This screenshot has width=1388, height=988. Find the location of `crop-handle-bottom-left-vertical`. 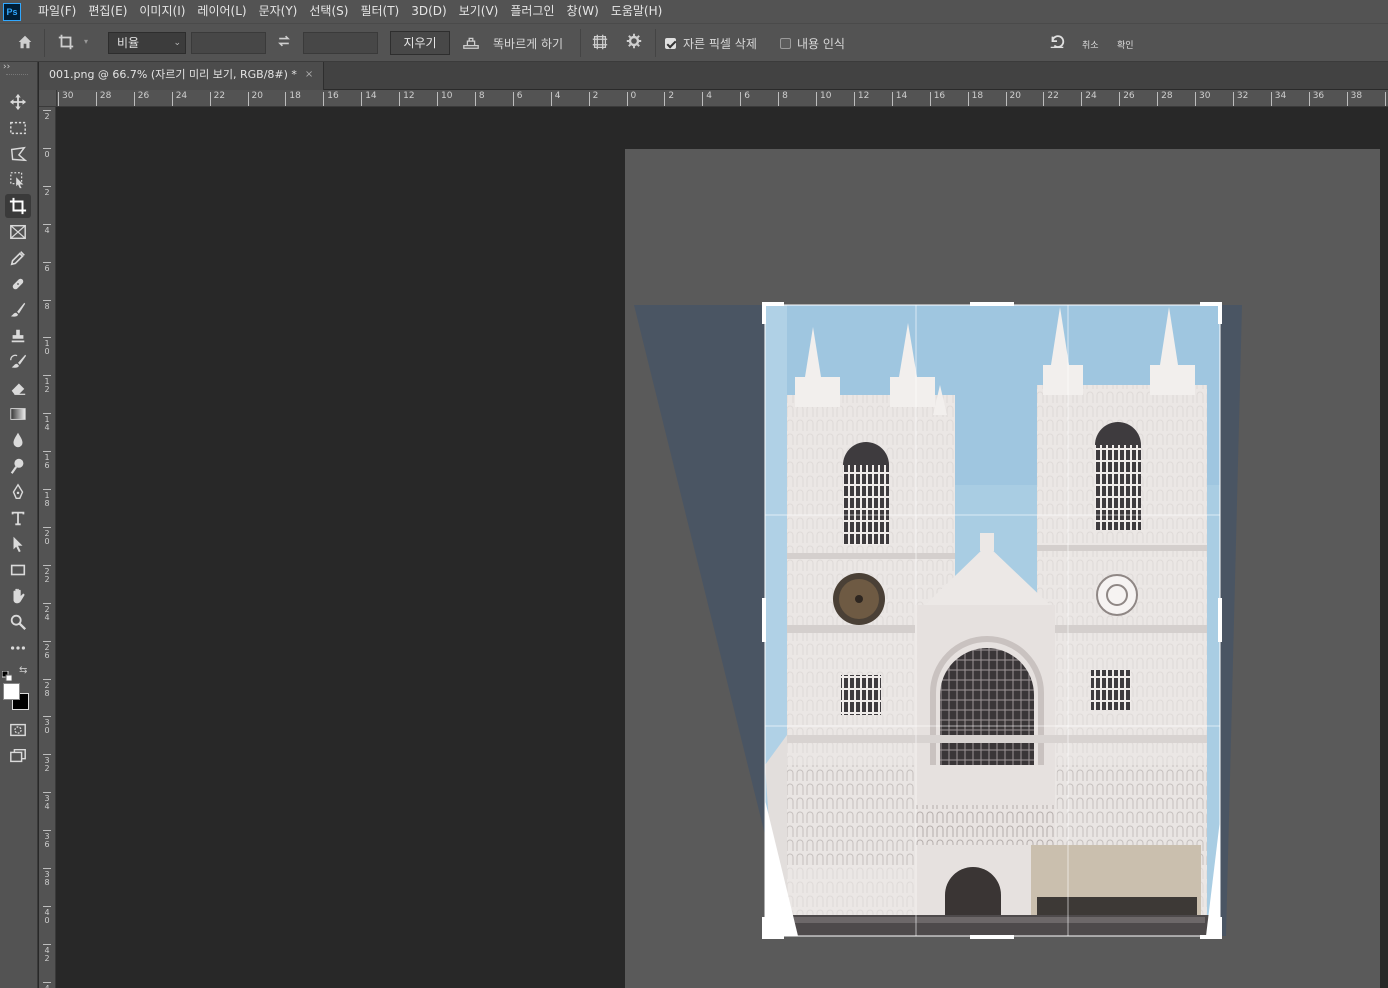

crop-handle-bottom-left-vertical is located at coordinates (764, 928).